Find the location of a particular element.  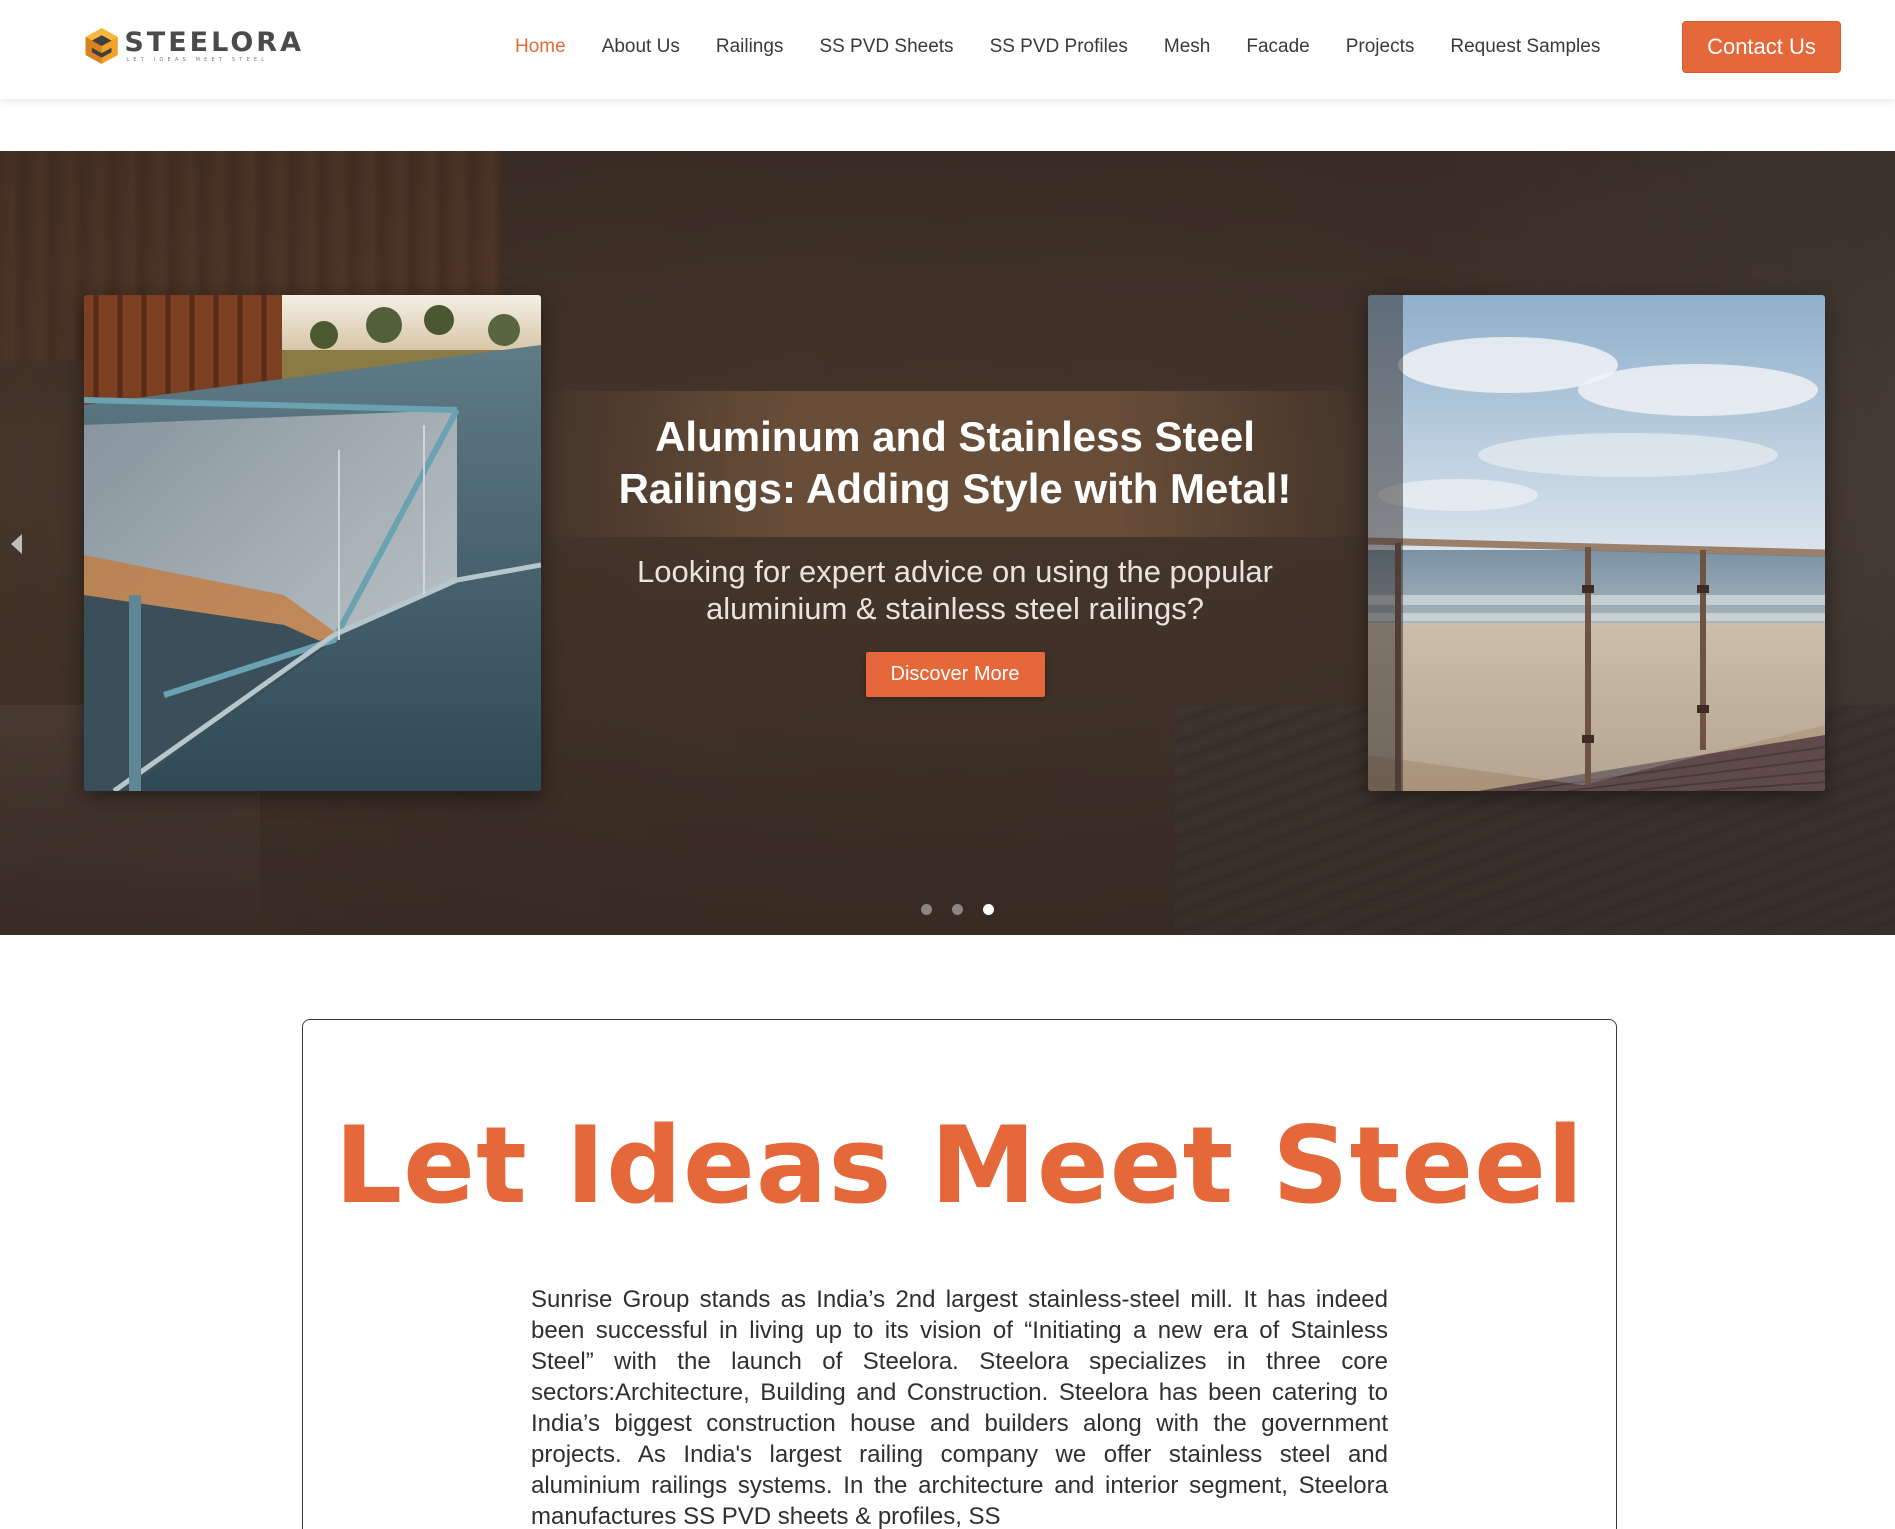

slide-image-glass-railing-balcony is located at coordinates (312, 543).